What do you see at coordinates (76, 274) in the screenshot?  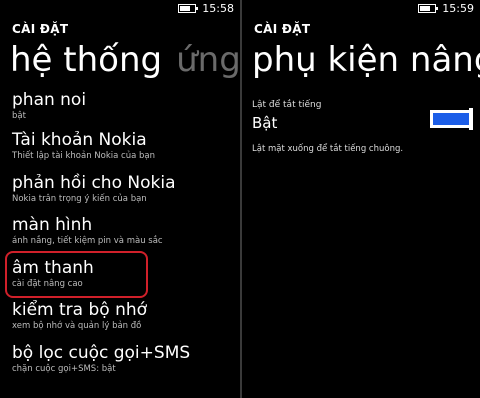 I see `highlight-outline` at bounding box center [76, 274].